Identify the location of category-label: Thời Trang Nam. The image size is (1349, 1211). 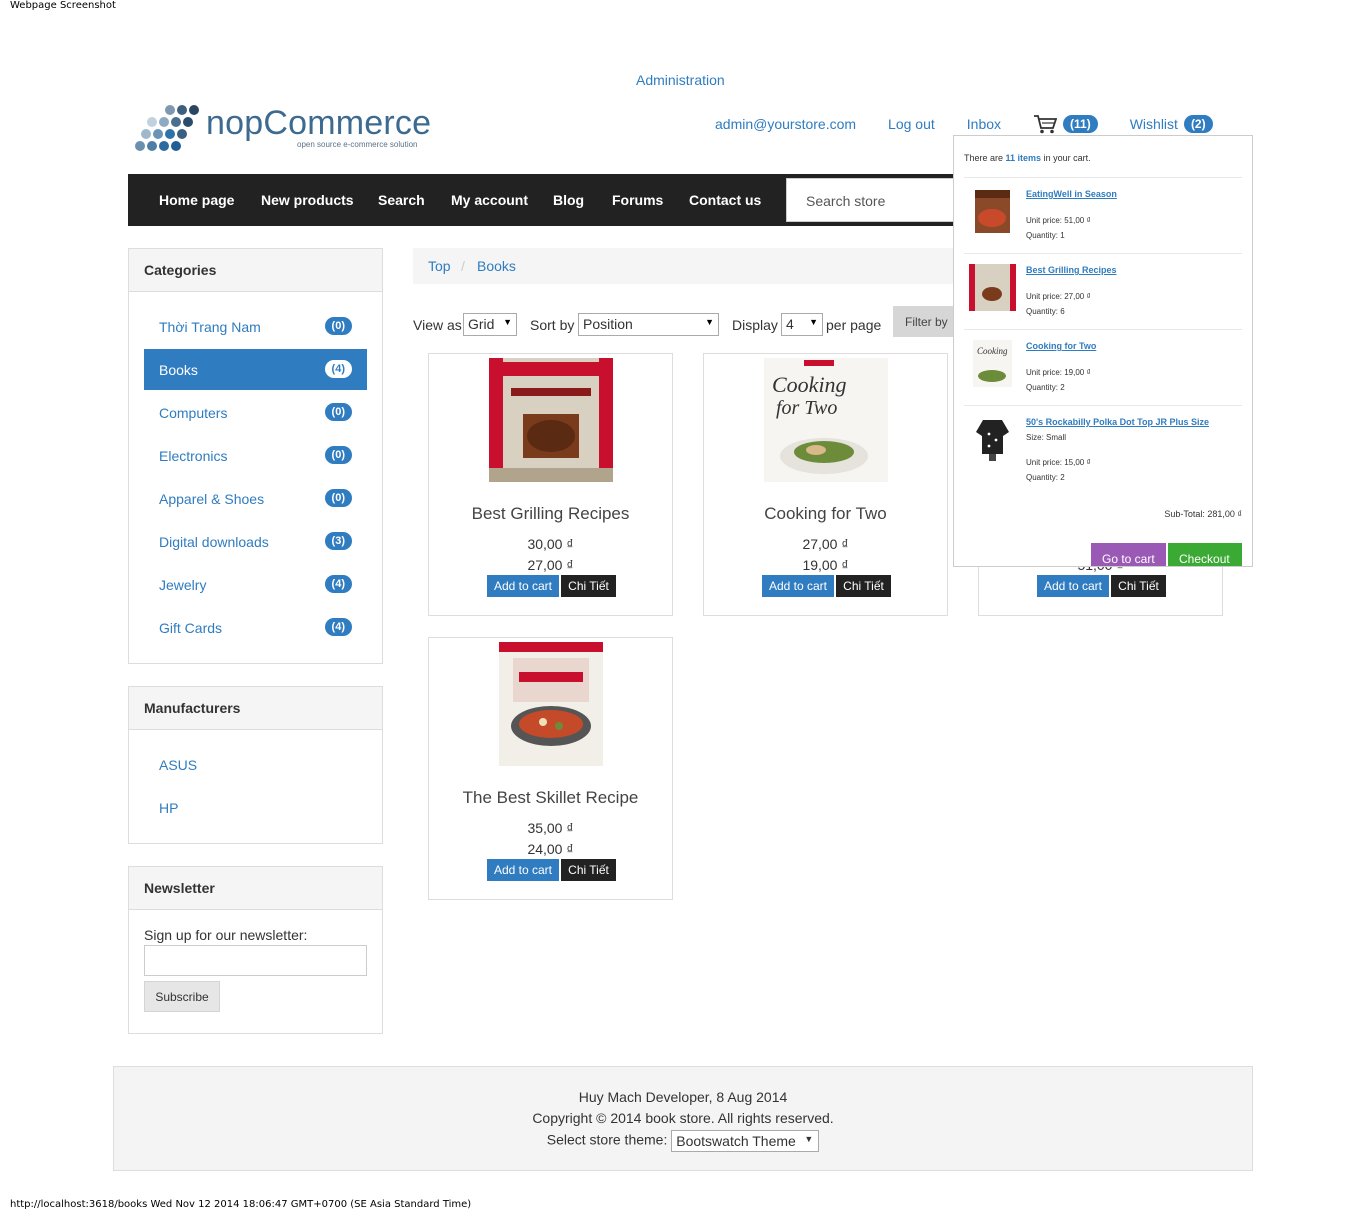
(210, 327).